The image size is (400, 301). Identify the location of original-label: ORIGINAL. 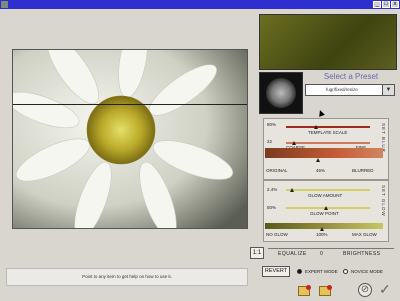
(277, 170).